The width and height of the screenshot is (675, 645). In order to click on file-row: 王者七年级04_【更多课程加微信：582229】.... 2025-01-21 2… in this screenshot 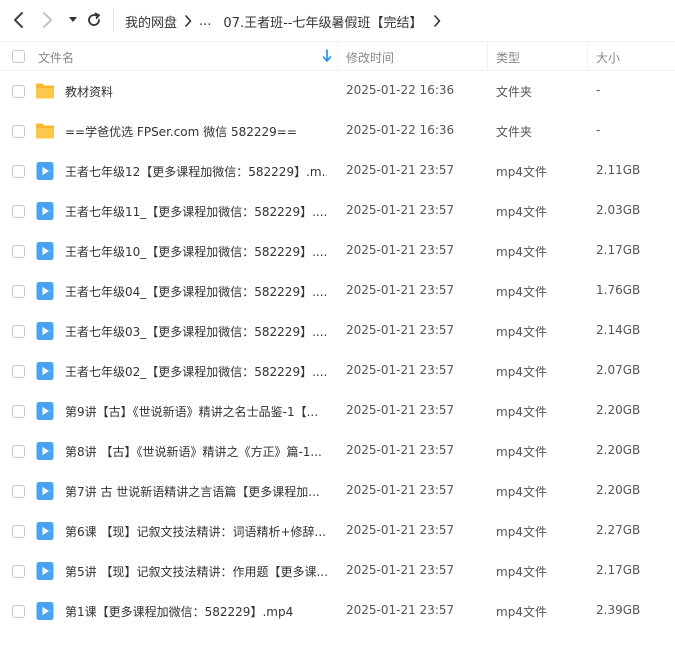, I will do `click(337, 291)`.